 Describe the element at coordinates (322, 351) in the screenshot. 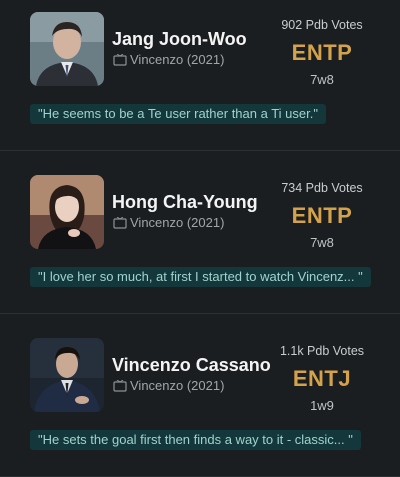

I see `vote-count: 1.1k Pdb Votes` at that location.